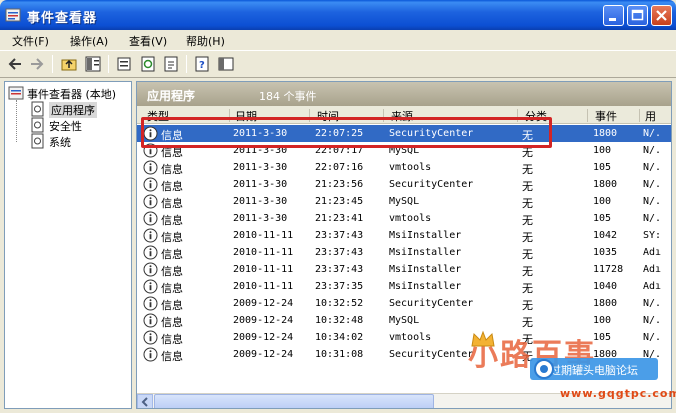  What do you see at coordinates (171, 96) in the screenshot?
I see `pane-title: 应用程序` at bounding box center [171, 96].